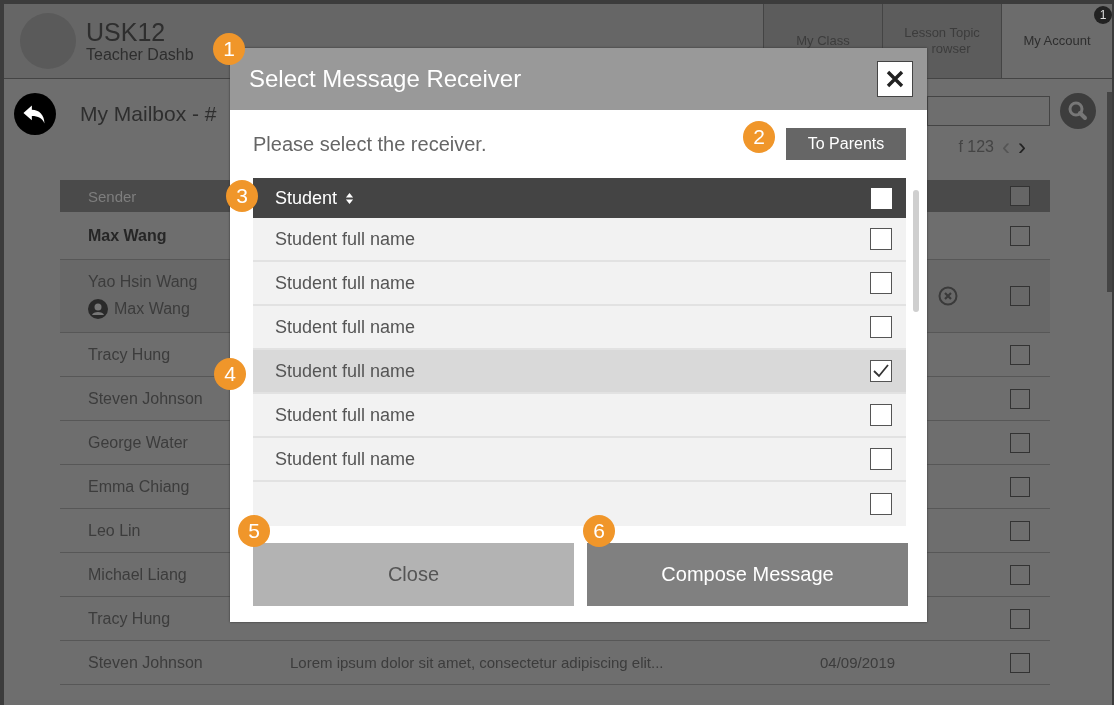  Describe the element at coordinates (1109, 192) in the screenshot. I see `scrollbar` at that location.